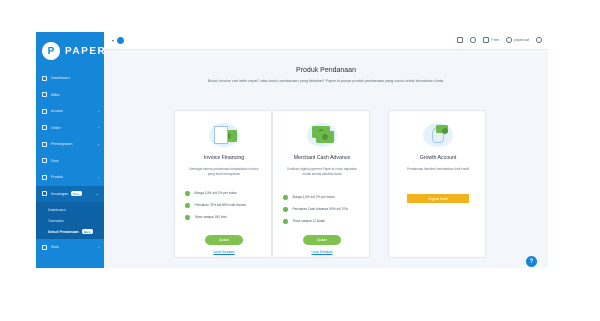 Image resolution: width=600 pixels, height=321 pixels. I want to click on dashboard-icon, so click(44, 78).